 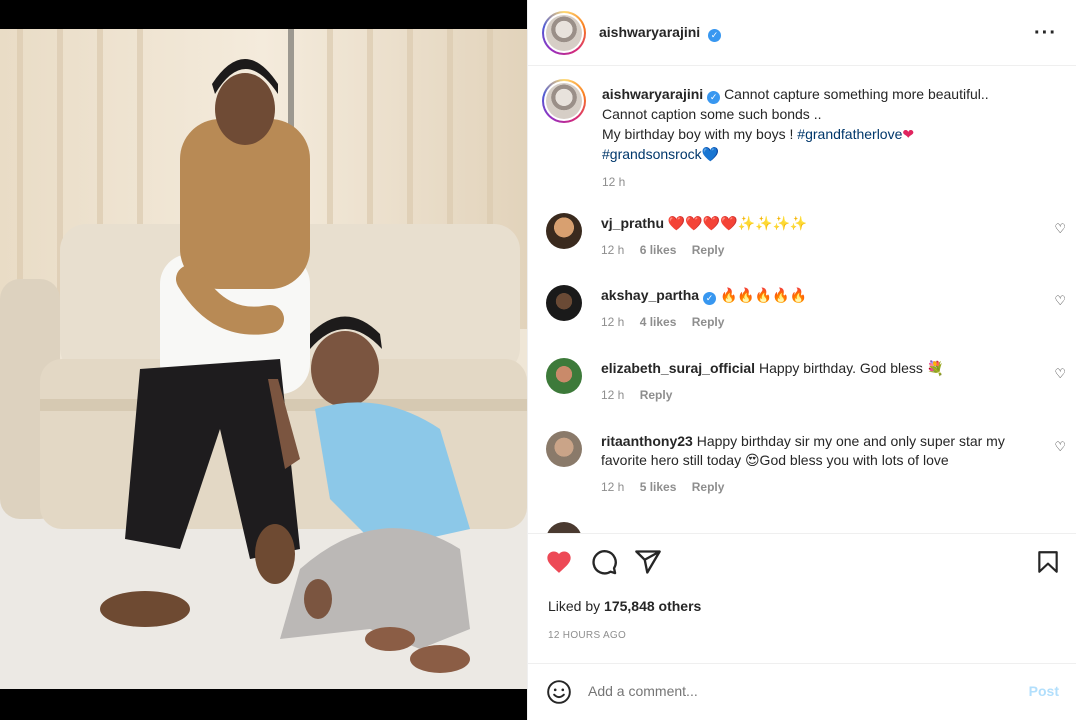 What do you see at coordinates (802, 598) in the screenshot?
I see `post-actions: Liked by 175,848 others 12 HOURS AGO` at bounding box center [802, 598].